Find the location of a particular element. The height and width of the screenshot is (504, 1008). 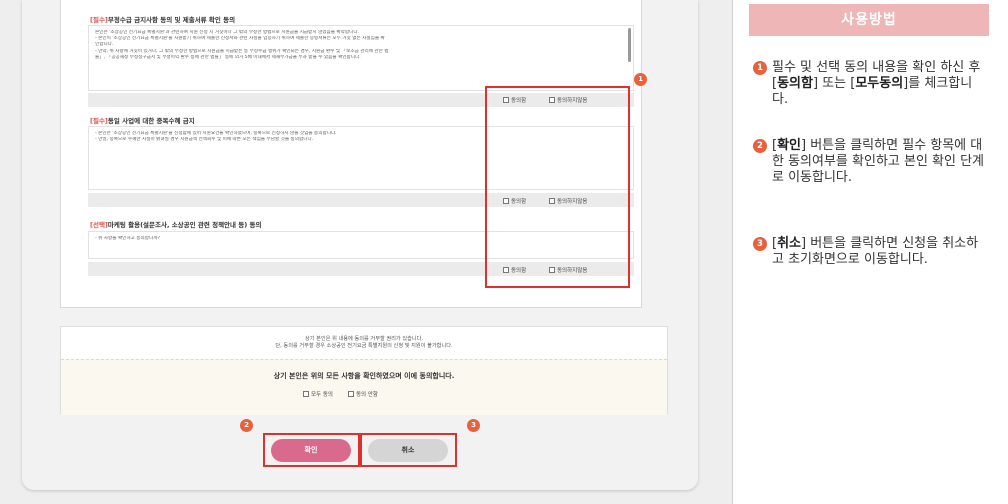

notice-line: 상기 본인은 위 내용에 동의를 거부할 권리가 있습니다. is located at coordinates (364, 339).